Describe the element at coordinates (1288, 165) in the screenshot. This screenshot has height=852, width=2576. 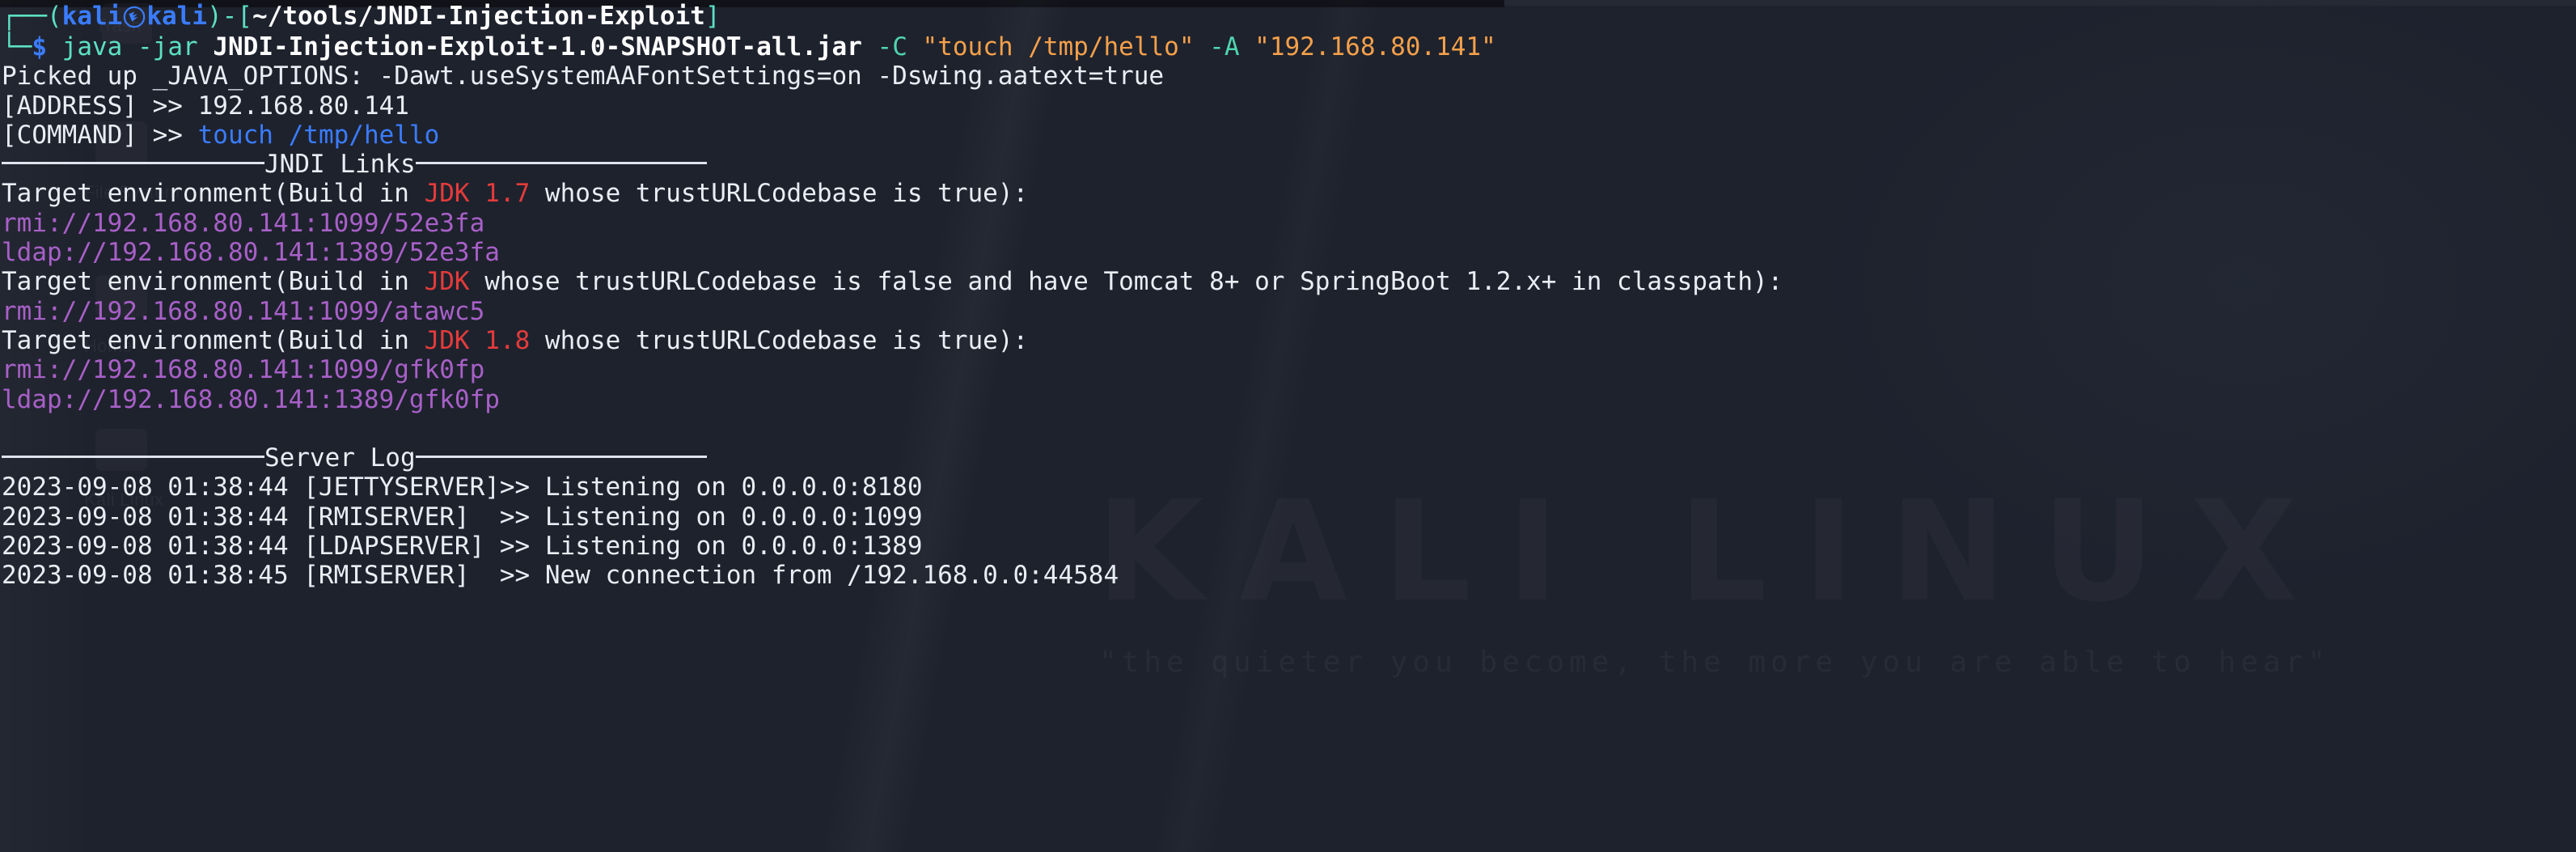
I see `jndi-links-divider: JNDI Links` at that location.